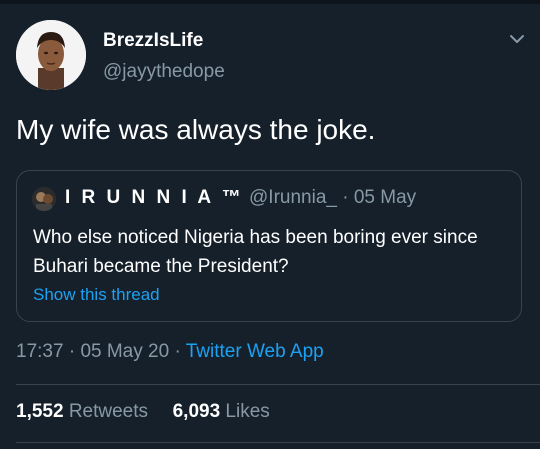 This screenshot has width=540, height=449. What do you see at coordinates (108, 411) in the screenshot?
I see `retweets-label: Retweets` at bounding box center [108, 411].